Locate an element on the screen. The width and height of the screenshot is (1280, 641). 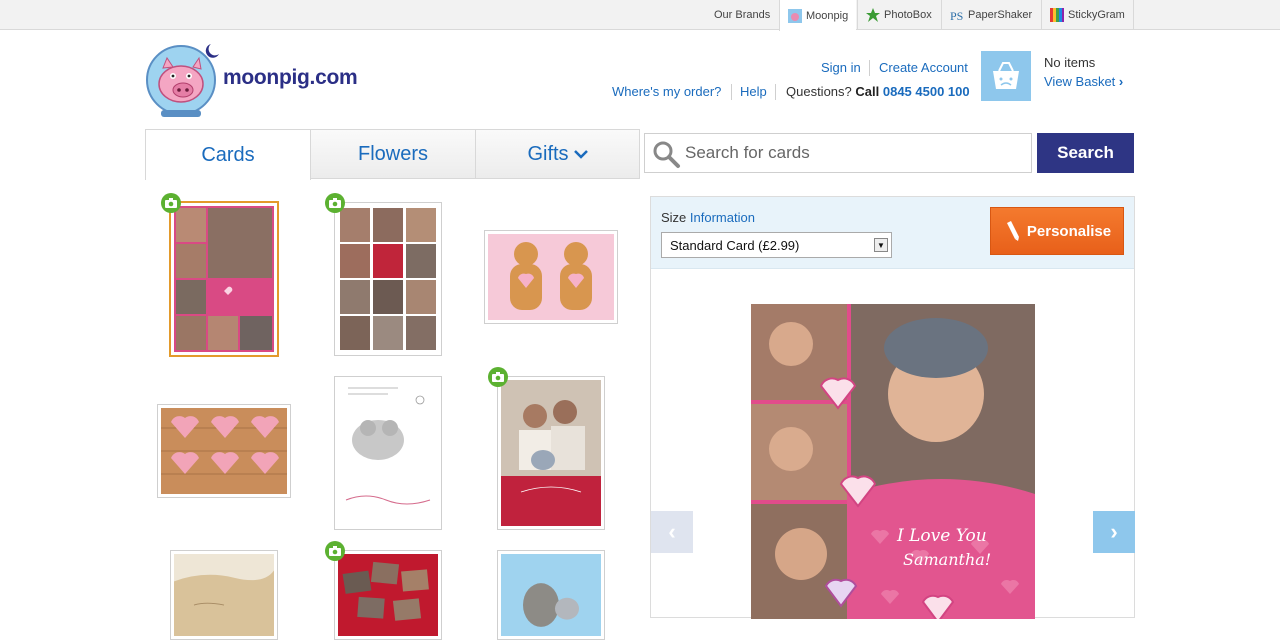
phone-number: 0845 4500 100 is located at coordinates (926, 91).